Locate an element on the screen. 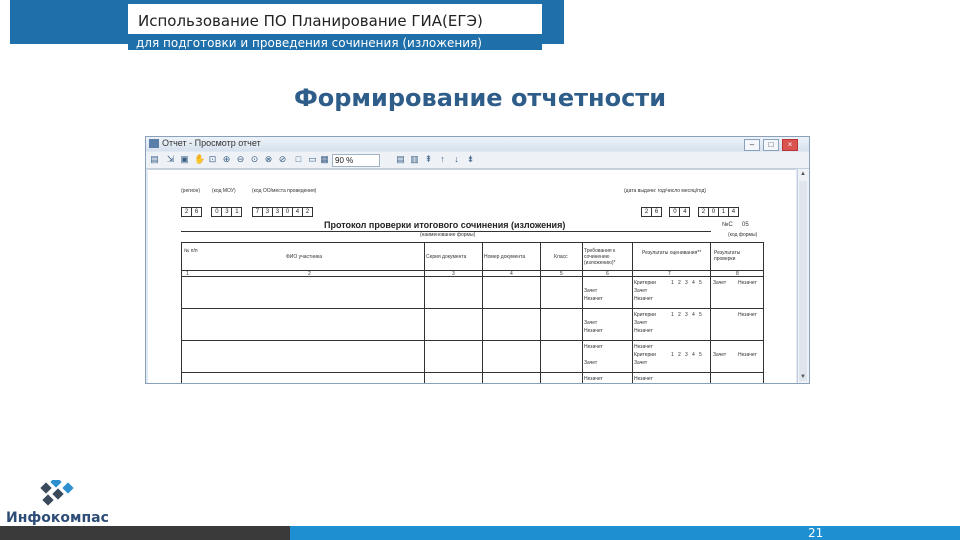 The width and height of the screenshot is (960, 540). logo-text: Инфокомпас is located at coordinates (57, 518).